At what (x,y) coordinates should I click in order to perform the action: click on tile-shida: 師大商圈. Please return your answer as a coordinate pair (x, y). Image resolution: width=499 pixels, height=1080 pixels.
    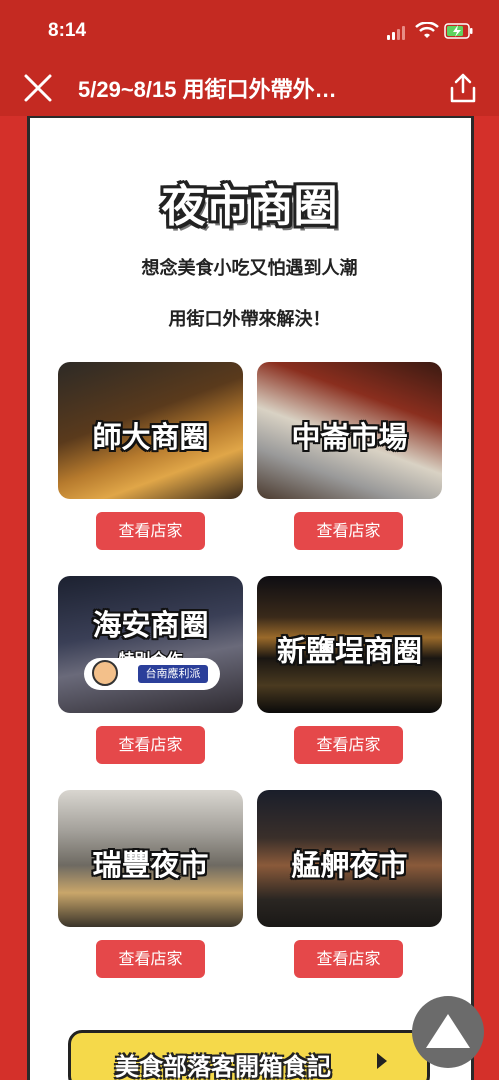
    Looking at the image, I should click on (150, 430).